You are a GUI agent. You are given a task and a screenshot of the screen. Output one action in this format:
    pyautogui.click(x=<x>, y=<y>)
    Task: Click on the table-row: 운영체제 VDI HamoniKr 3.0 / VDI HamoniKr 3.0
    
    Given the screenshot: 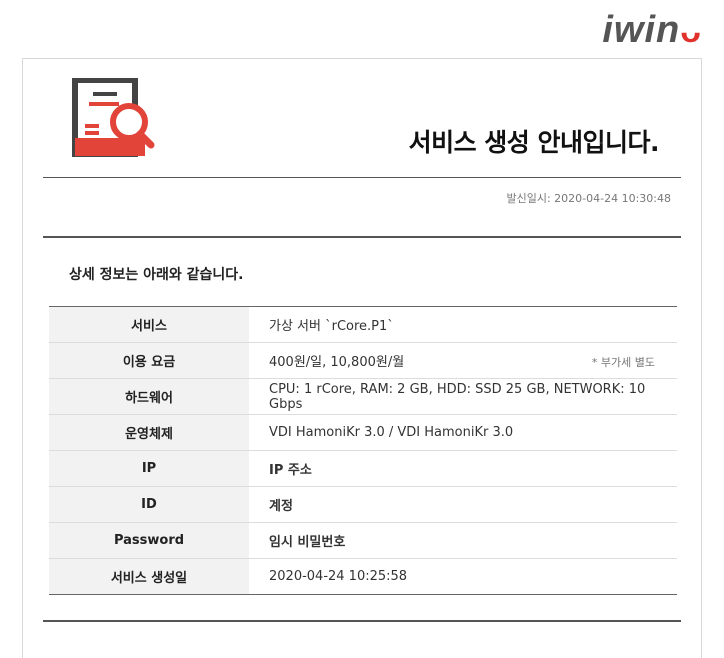 What is the action you would take?
    pyautogui.click(x=363, y=432)
    